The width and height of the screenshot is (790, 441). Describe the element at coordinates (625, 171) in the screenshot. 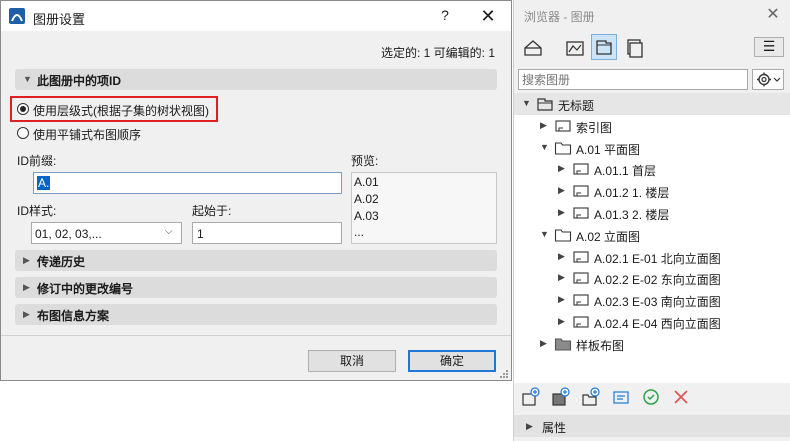

I see `tree-item-label: A.01.1 首层` at that location.